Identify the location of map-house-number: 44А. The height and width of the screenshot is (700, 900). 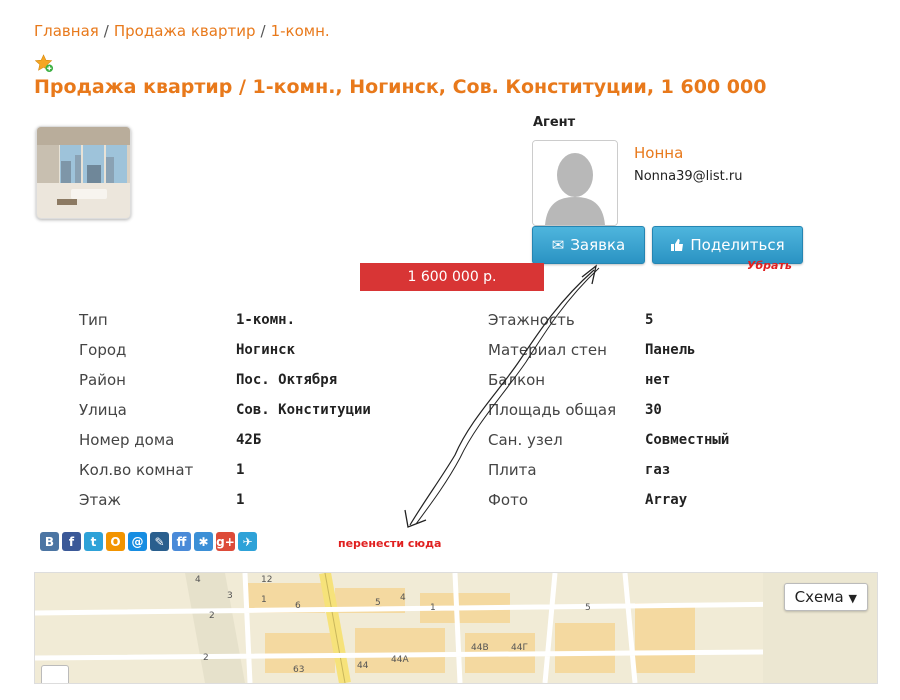
(400, 660).